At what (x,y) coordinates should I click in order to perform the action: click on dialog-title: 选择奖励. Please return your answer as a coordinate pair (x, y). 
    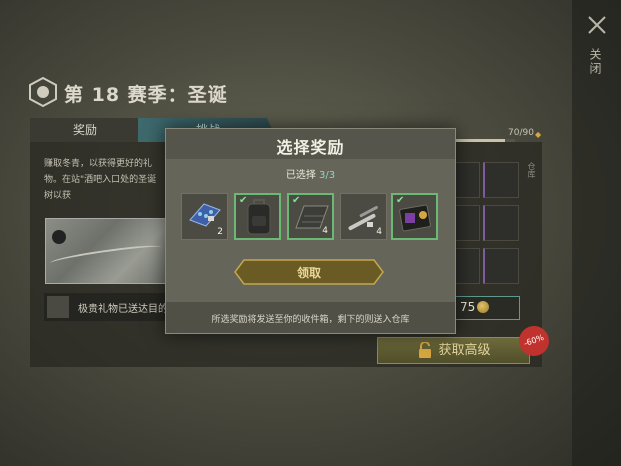
    Looking at the image, I should click on (310, 147).